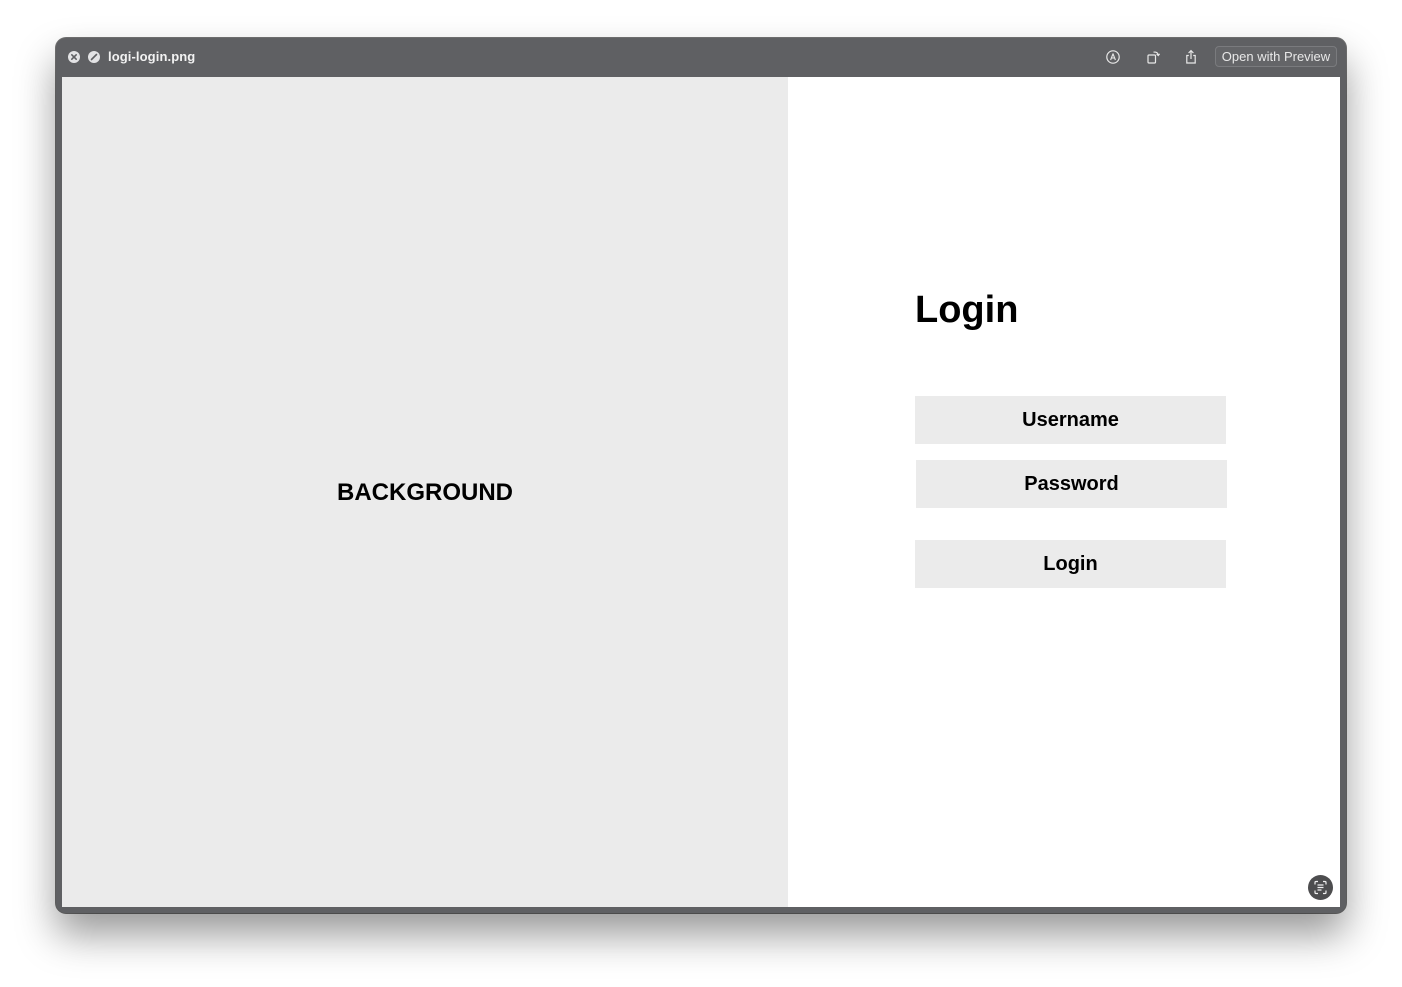 The height and width of the screenshot is (987, 1402). Describe the element at coordinates (74, 57) in the screenshot. I see `close-icon` at that location.